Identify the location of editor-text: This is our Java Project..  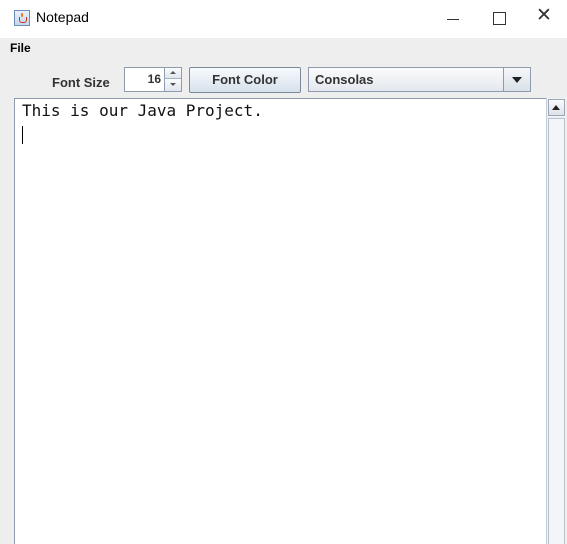
(142, 110).